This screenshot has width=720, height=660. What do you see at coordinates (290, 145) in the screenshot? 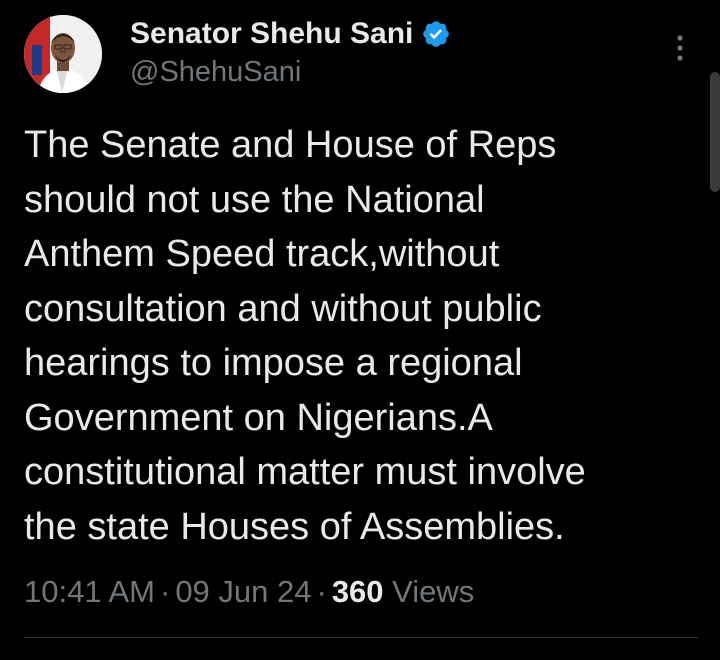
I see `tweet-text-line: The Senate and House of Reps` at bounding box center [290, 145].